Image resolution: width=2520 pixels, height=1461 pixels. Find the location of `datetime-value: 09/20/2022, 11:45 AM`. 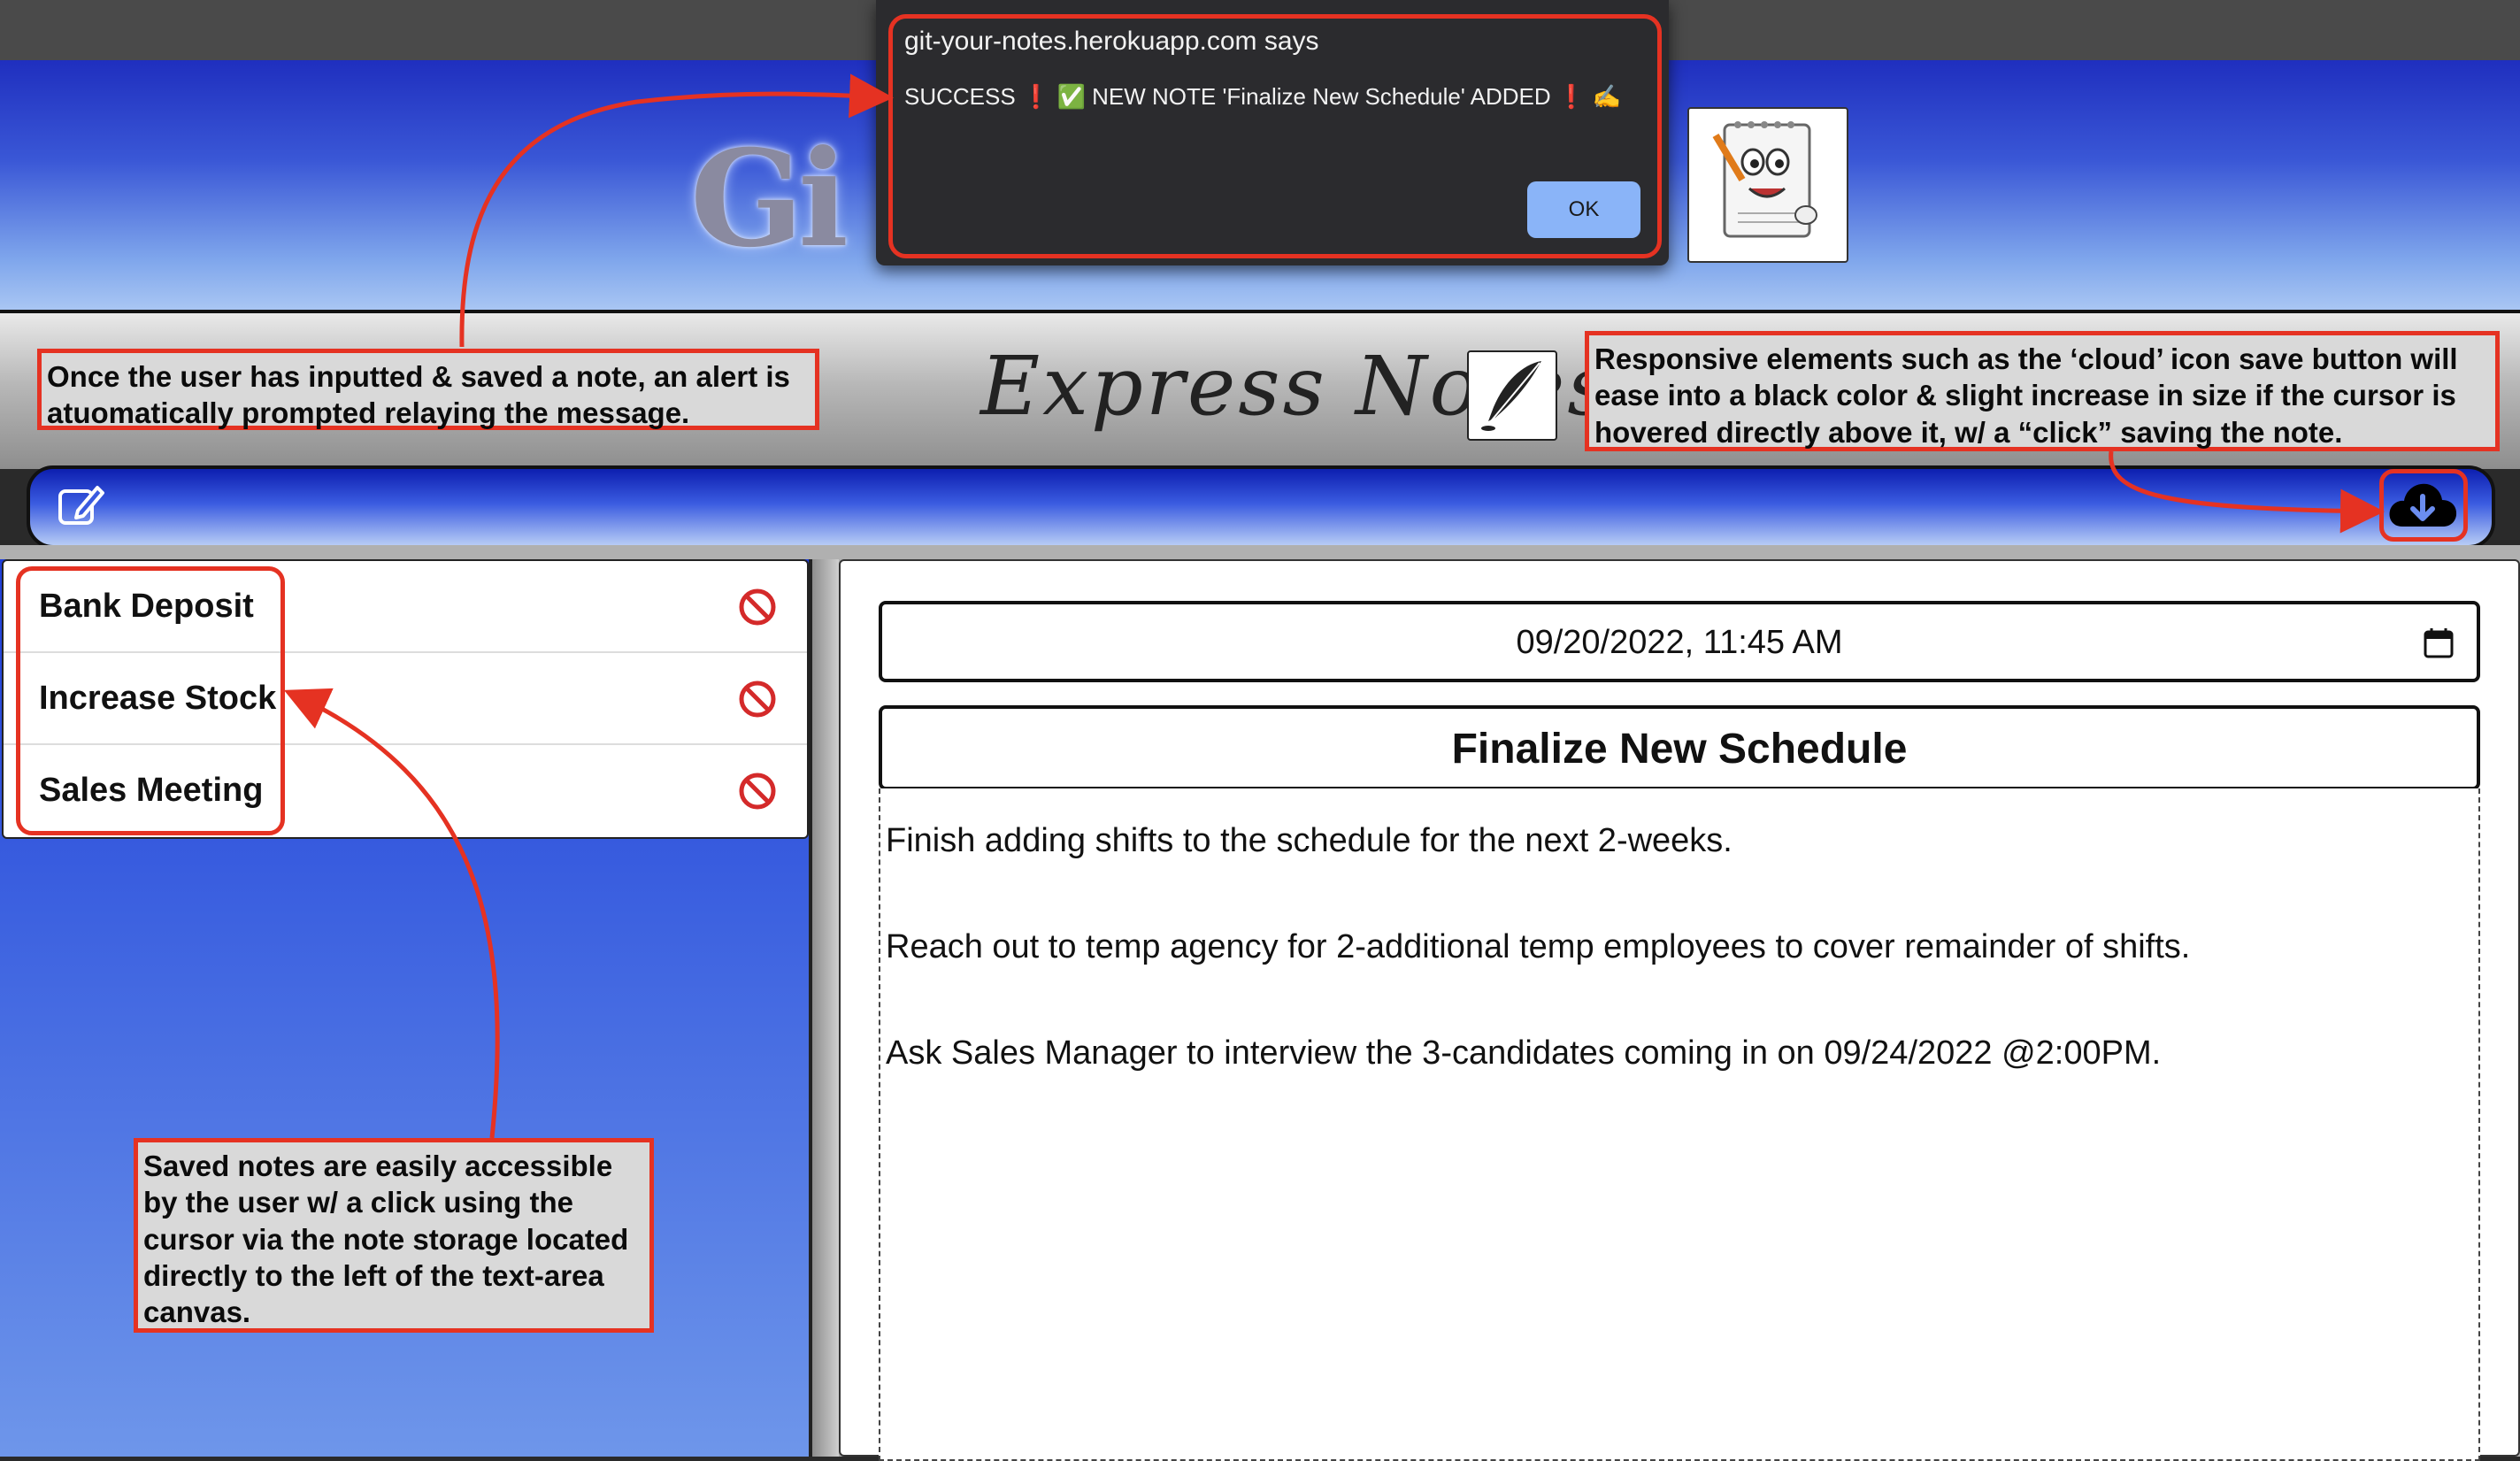

datetime-value: 09/20/2022, 11:45 AM is located at coordinates (1679, 642).